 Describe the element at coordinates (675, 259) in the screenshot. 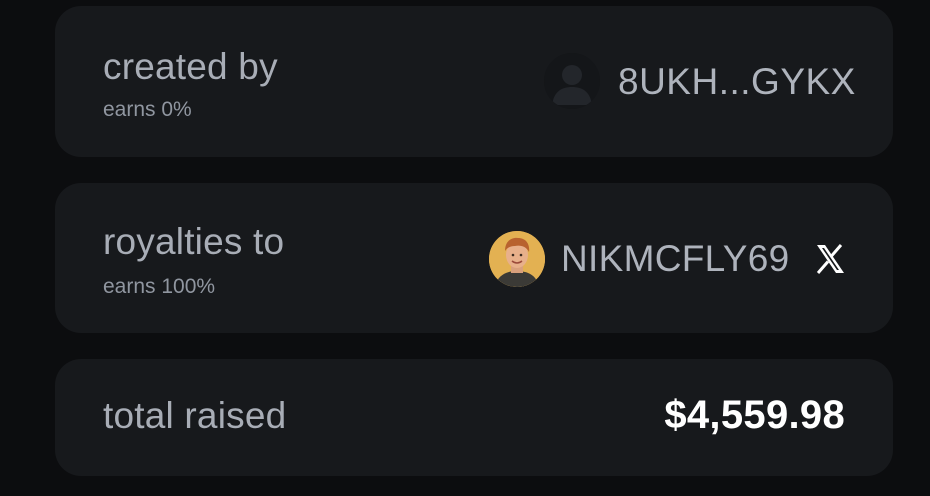

I see `royalty-recipient-handle: NIKMCFLY69` at that location.